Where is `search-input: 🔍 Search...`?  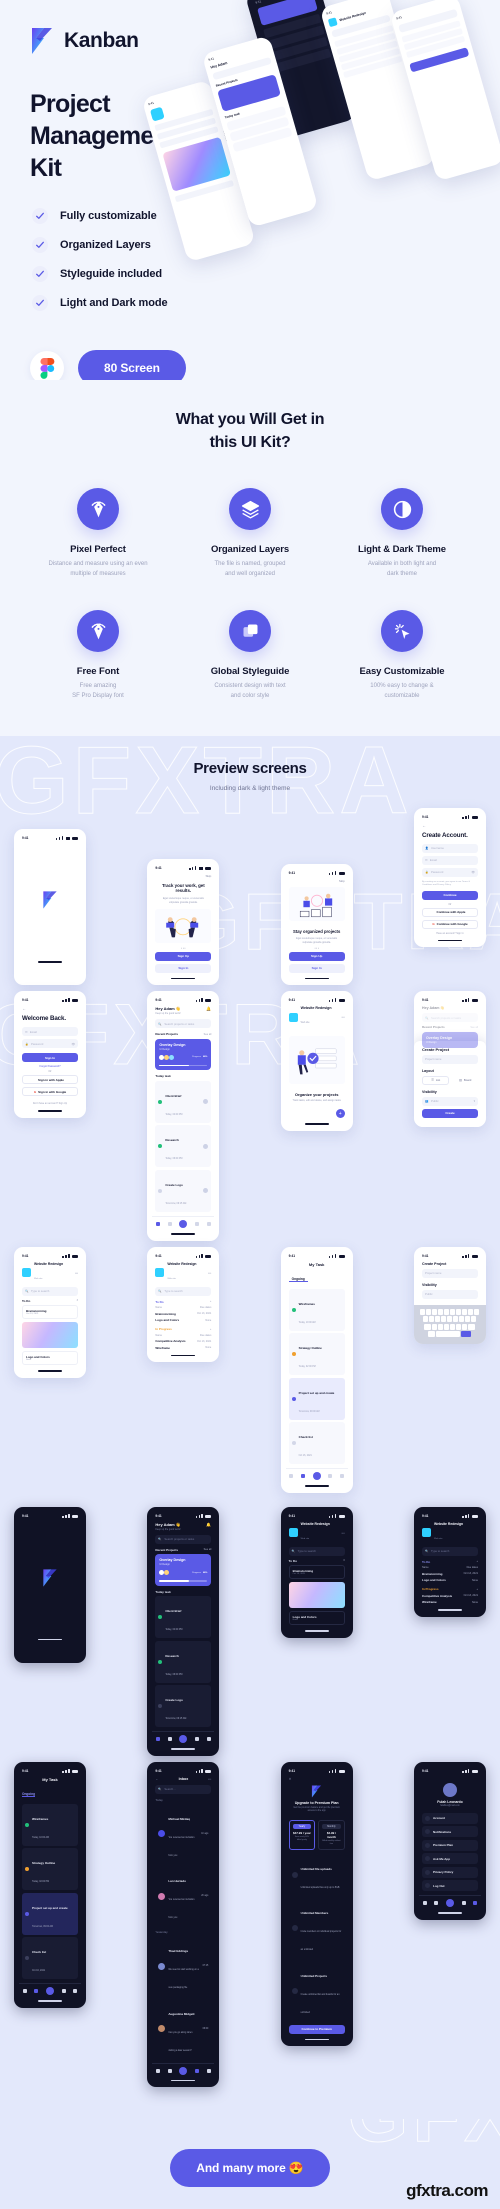
search-input: 🔍 Search... is located at coordinates (183, 1789).